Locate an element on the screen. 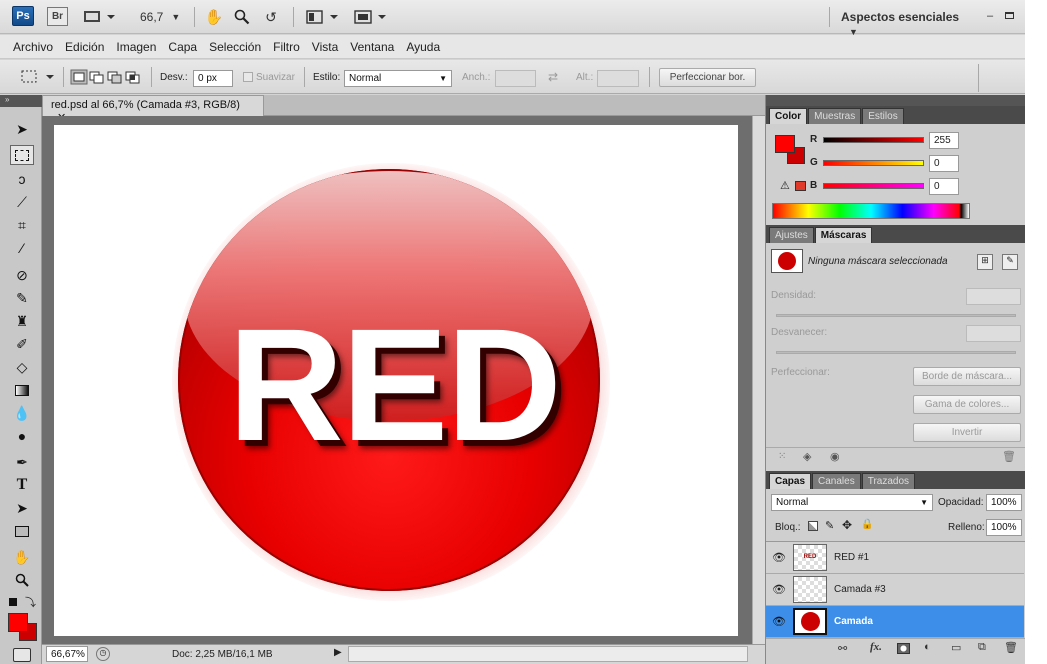 This screenshot has width=1047, height=664. lasso-tool: ↄ is located at coordinates (22, 179).